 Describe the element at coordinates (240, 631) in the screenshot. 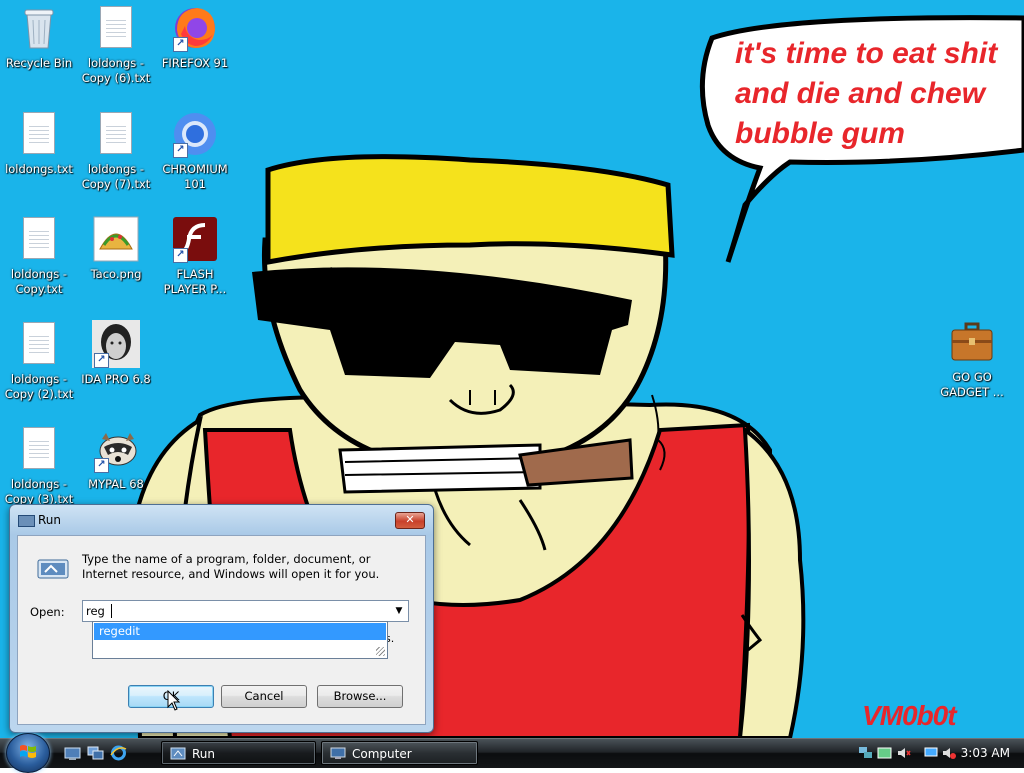

I see `autocomplete-item-regedit: regedit` at that location.